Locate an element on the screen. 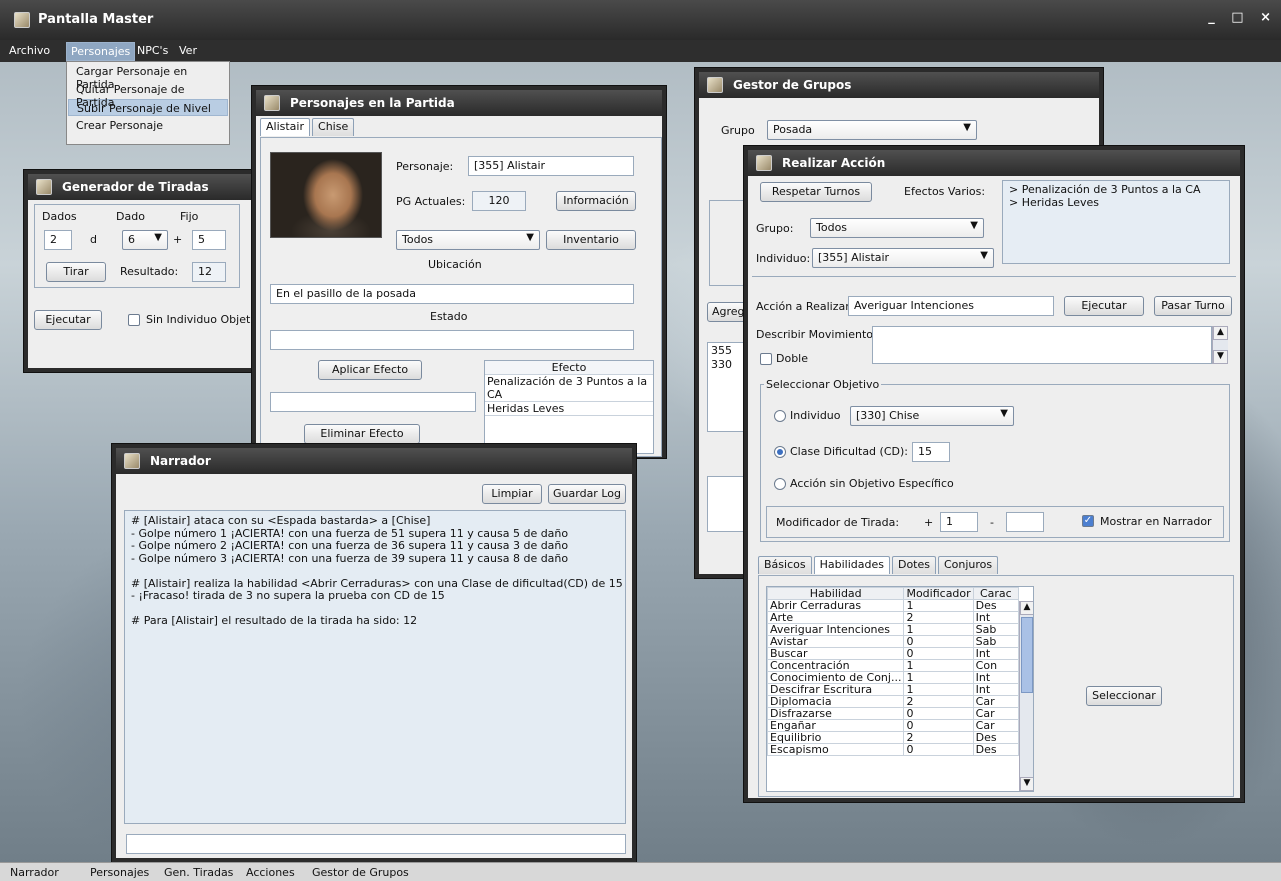 This screenshot has width=1281, height=881. scroll-thumb is located at coordinates (1027, 655).